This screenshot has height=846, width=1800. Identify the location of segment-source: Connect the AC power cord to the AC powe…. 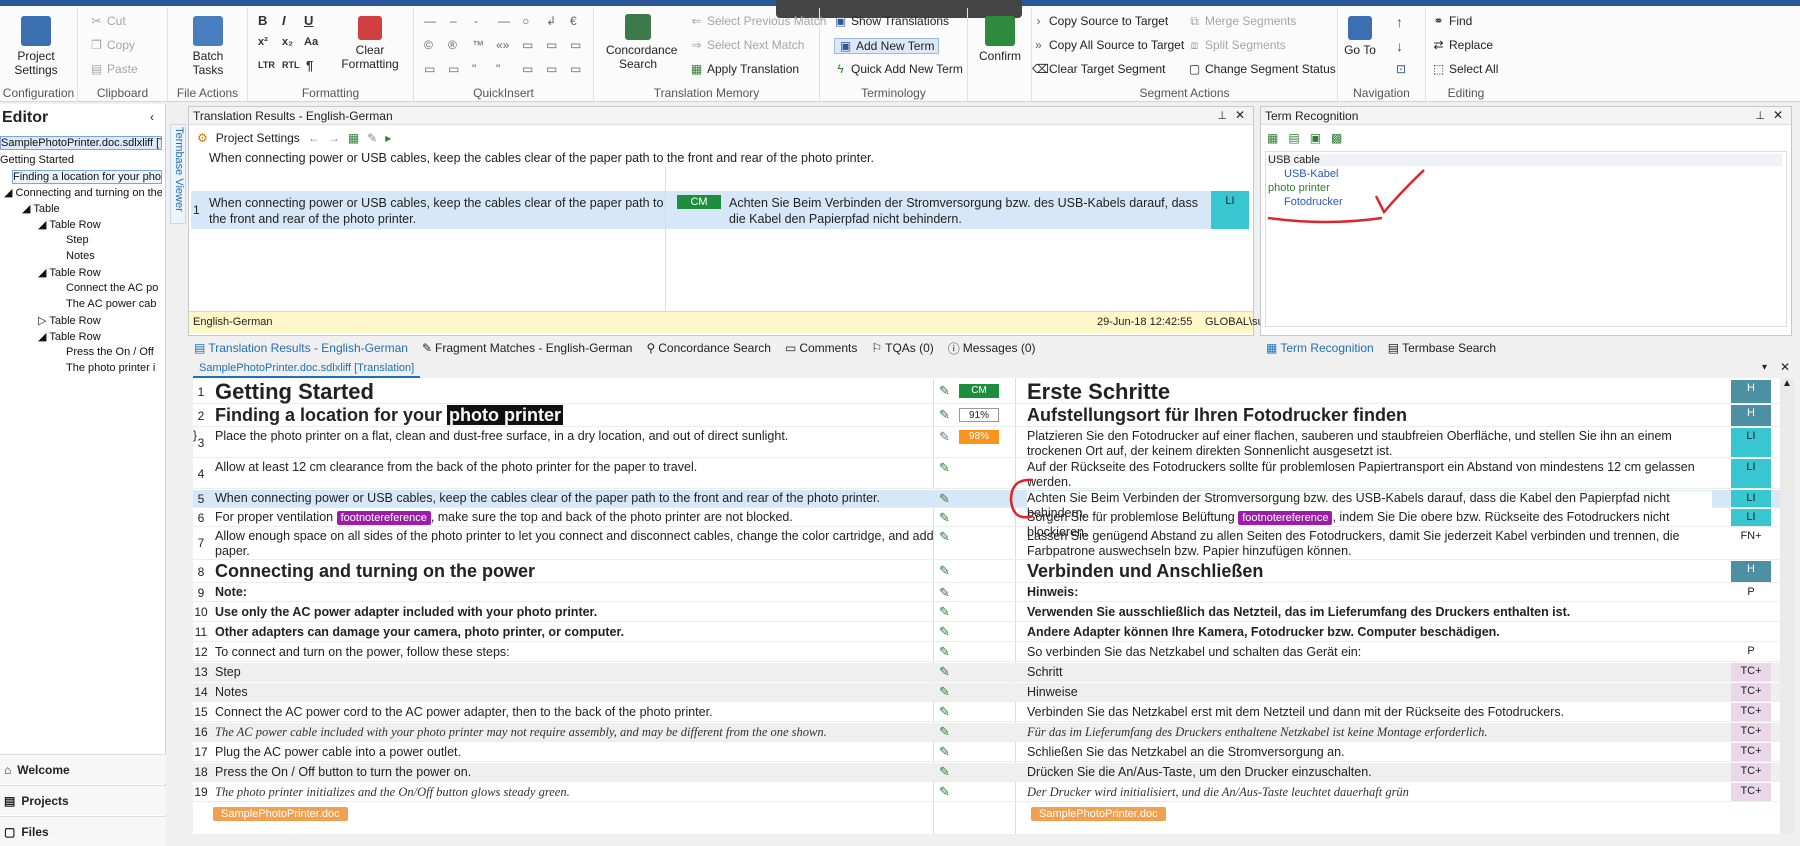
(575, 712).